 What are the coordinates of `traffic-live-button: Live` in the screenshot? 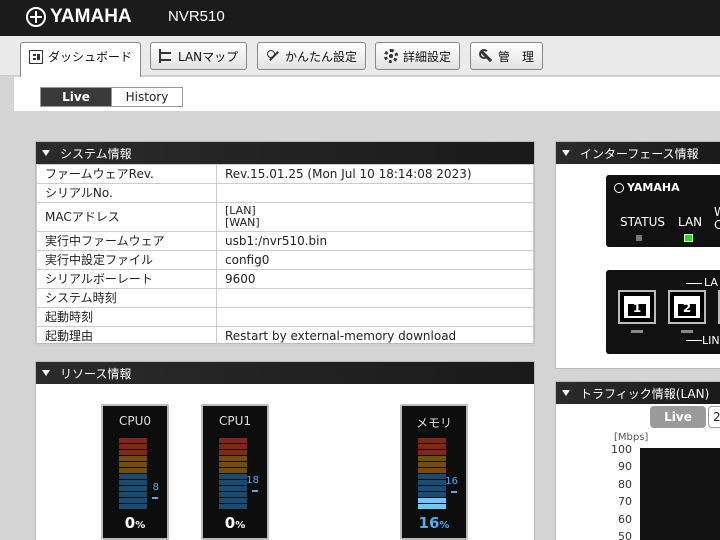 It's located at (678, 417).